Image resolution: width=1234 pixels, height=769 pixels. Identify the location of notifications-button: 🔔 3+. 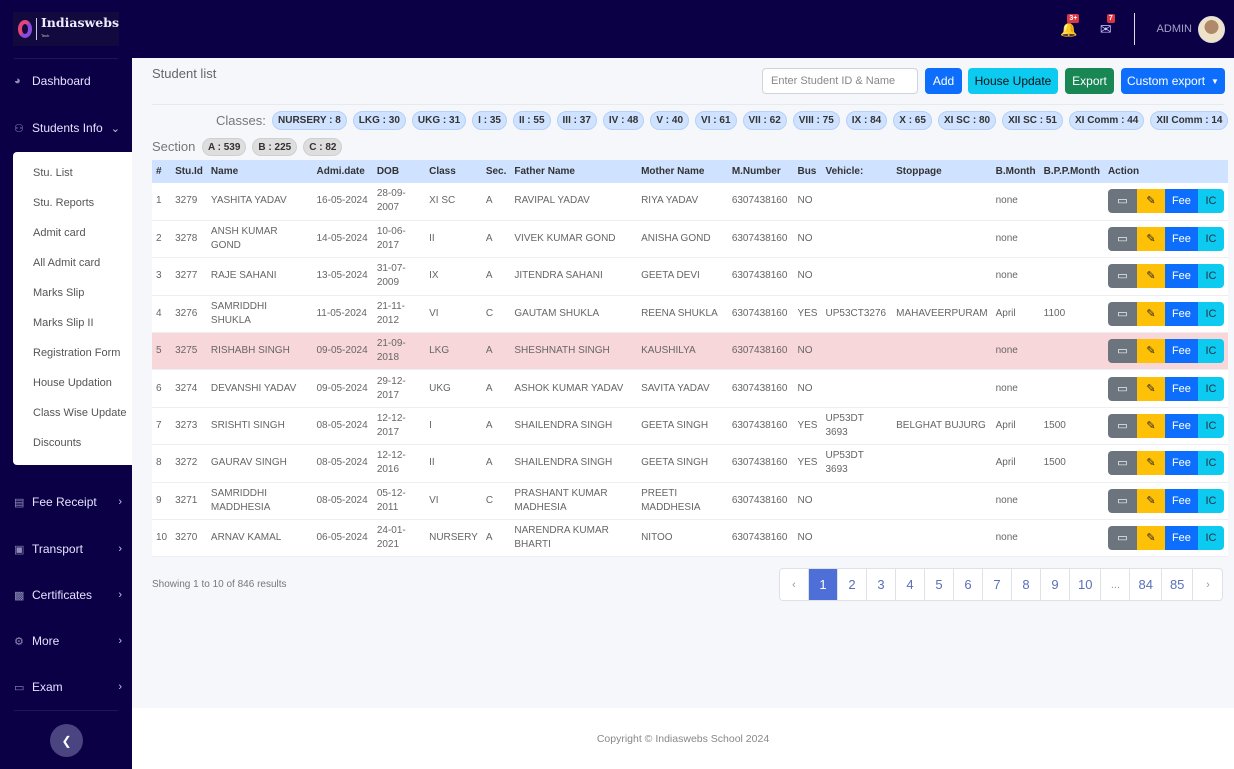
(1070, 25).